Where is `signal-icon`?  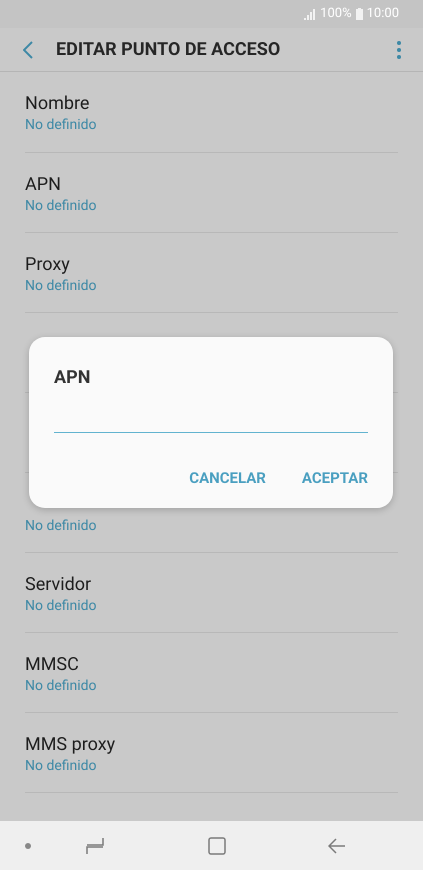
signal-icon is located at coordinates (310, 14).